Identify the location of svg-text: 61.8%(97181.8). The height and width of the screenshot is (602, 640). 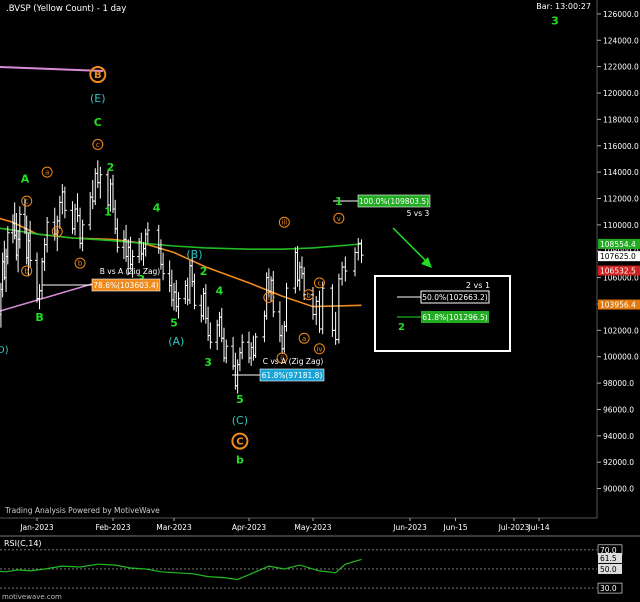
(292, 375).